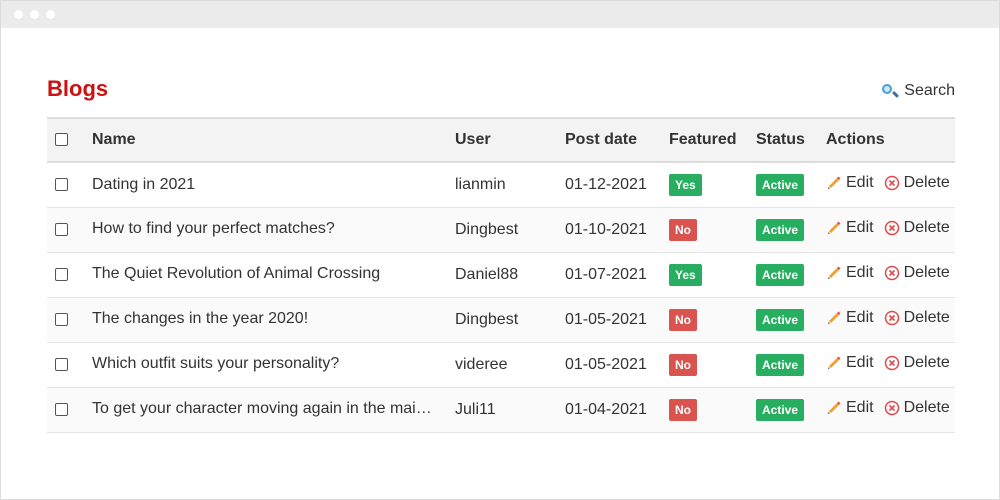  I want to click on blog-name: Which outfit suits your personality?, so click(215, 364).